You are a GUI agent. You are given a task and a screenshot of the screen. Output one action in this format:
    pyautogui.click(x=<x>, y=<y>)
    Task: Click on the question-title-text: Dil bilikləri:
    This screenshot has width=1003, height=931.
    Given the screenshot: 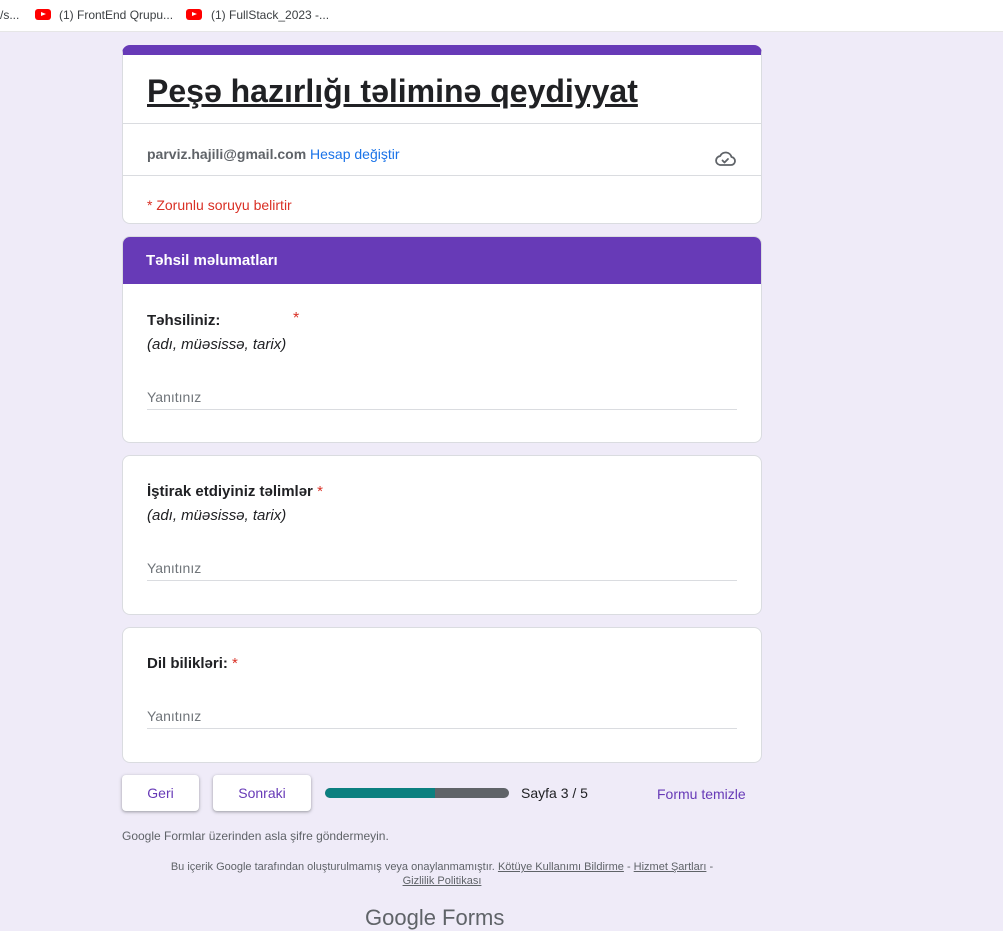 What is the action you would take?
    pyautogui.click(x=187, y=663)
    